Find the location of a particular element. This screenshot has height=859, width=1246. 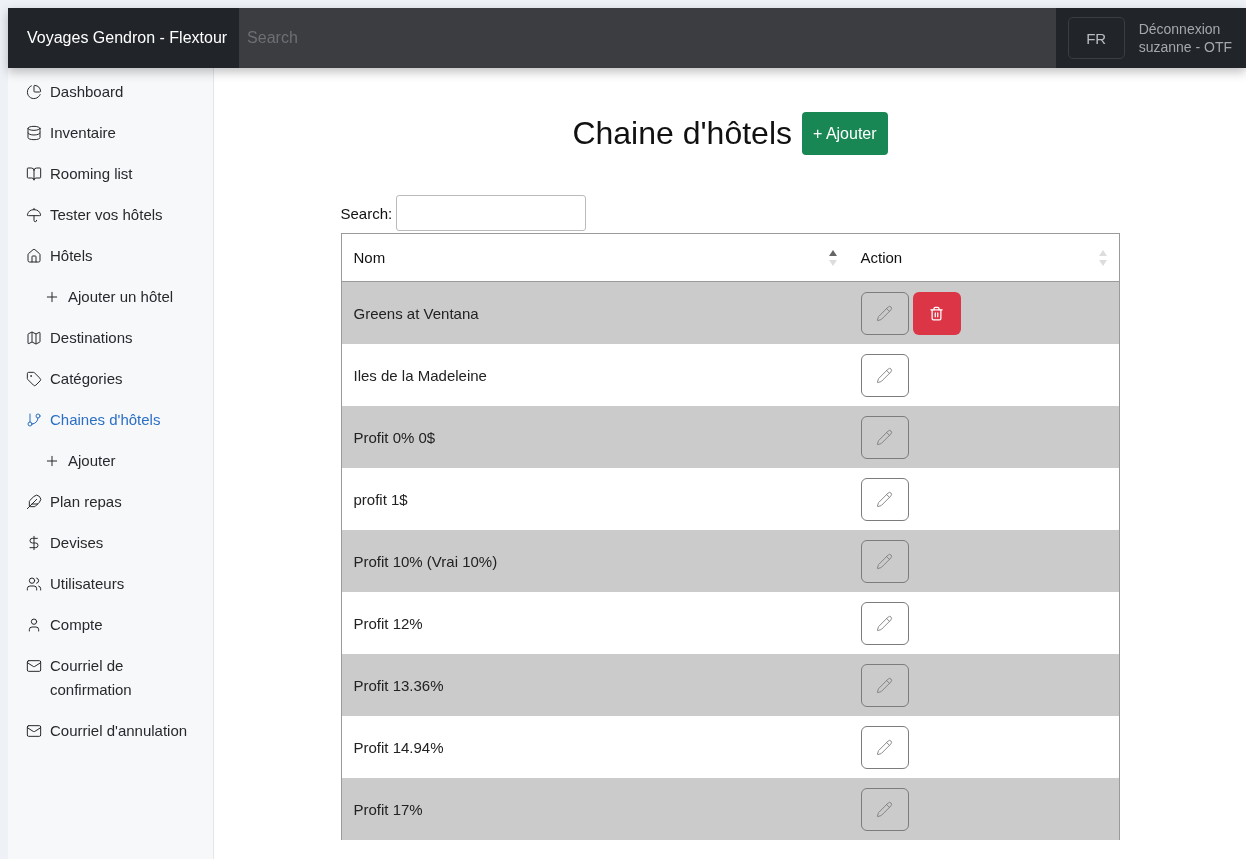

table-search-field is located at coordinates (491, 213).